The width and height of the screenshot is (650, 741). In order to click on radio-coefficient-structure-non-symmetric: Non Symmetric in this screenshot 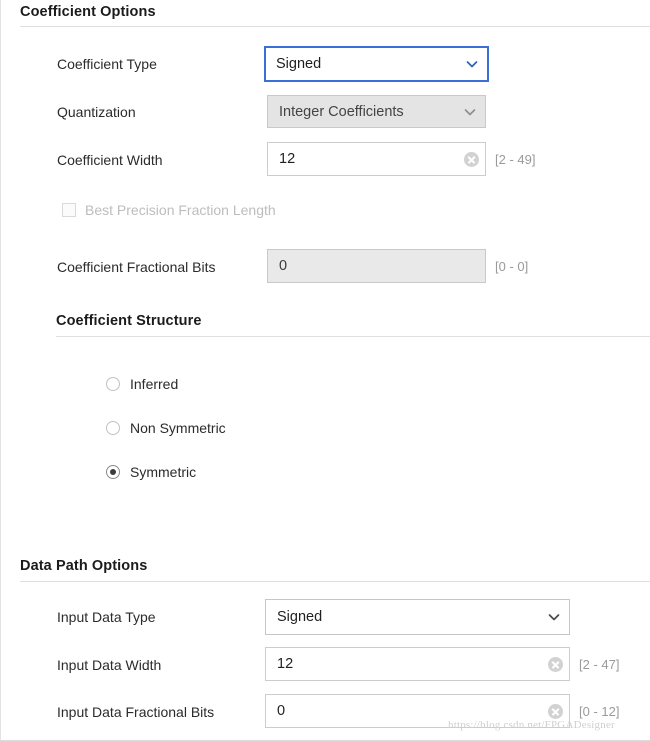, I will do `click(166, 428)`.